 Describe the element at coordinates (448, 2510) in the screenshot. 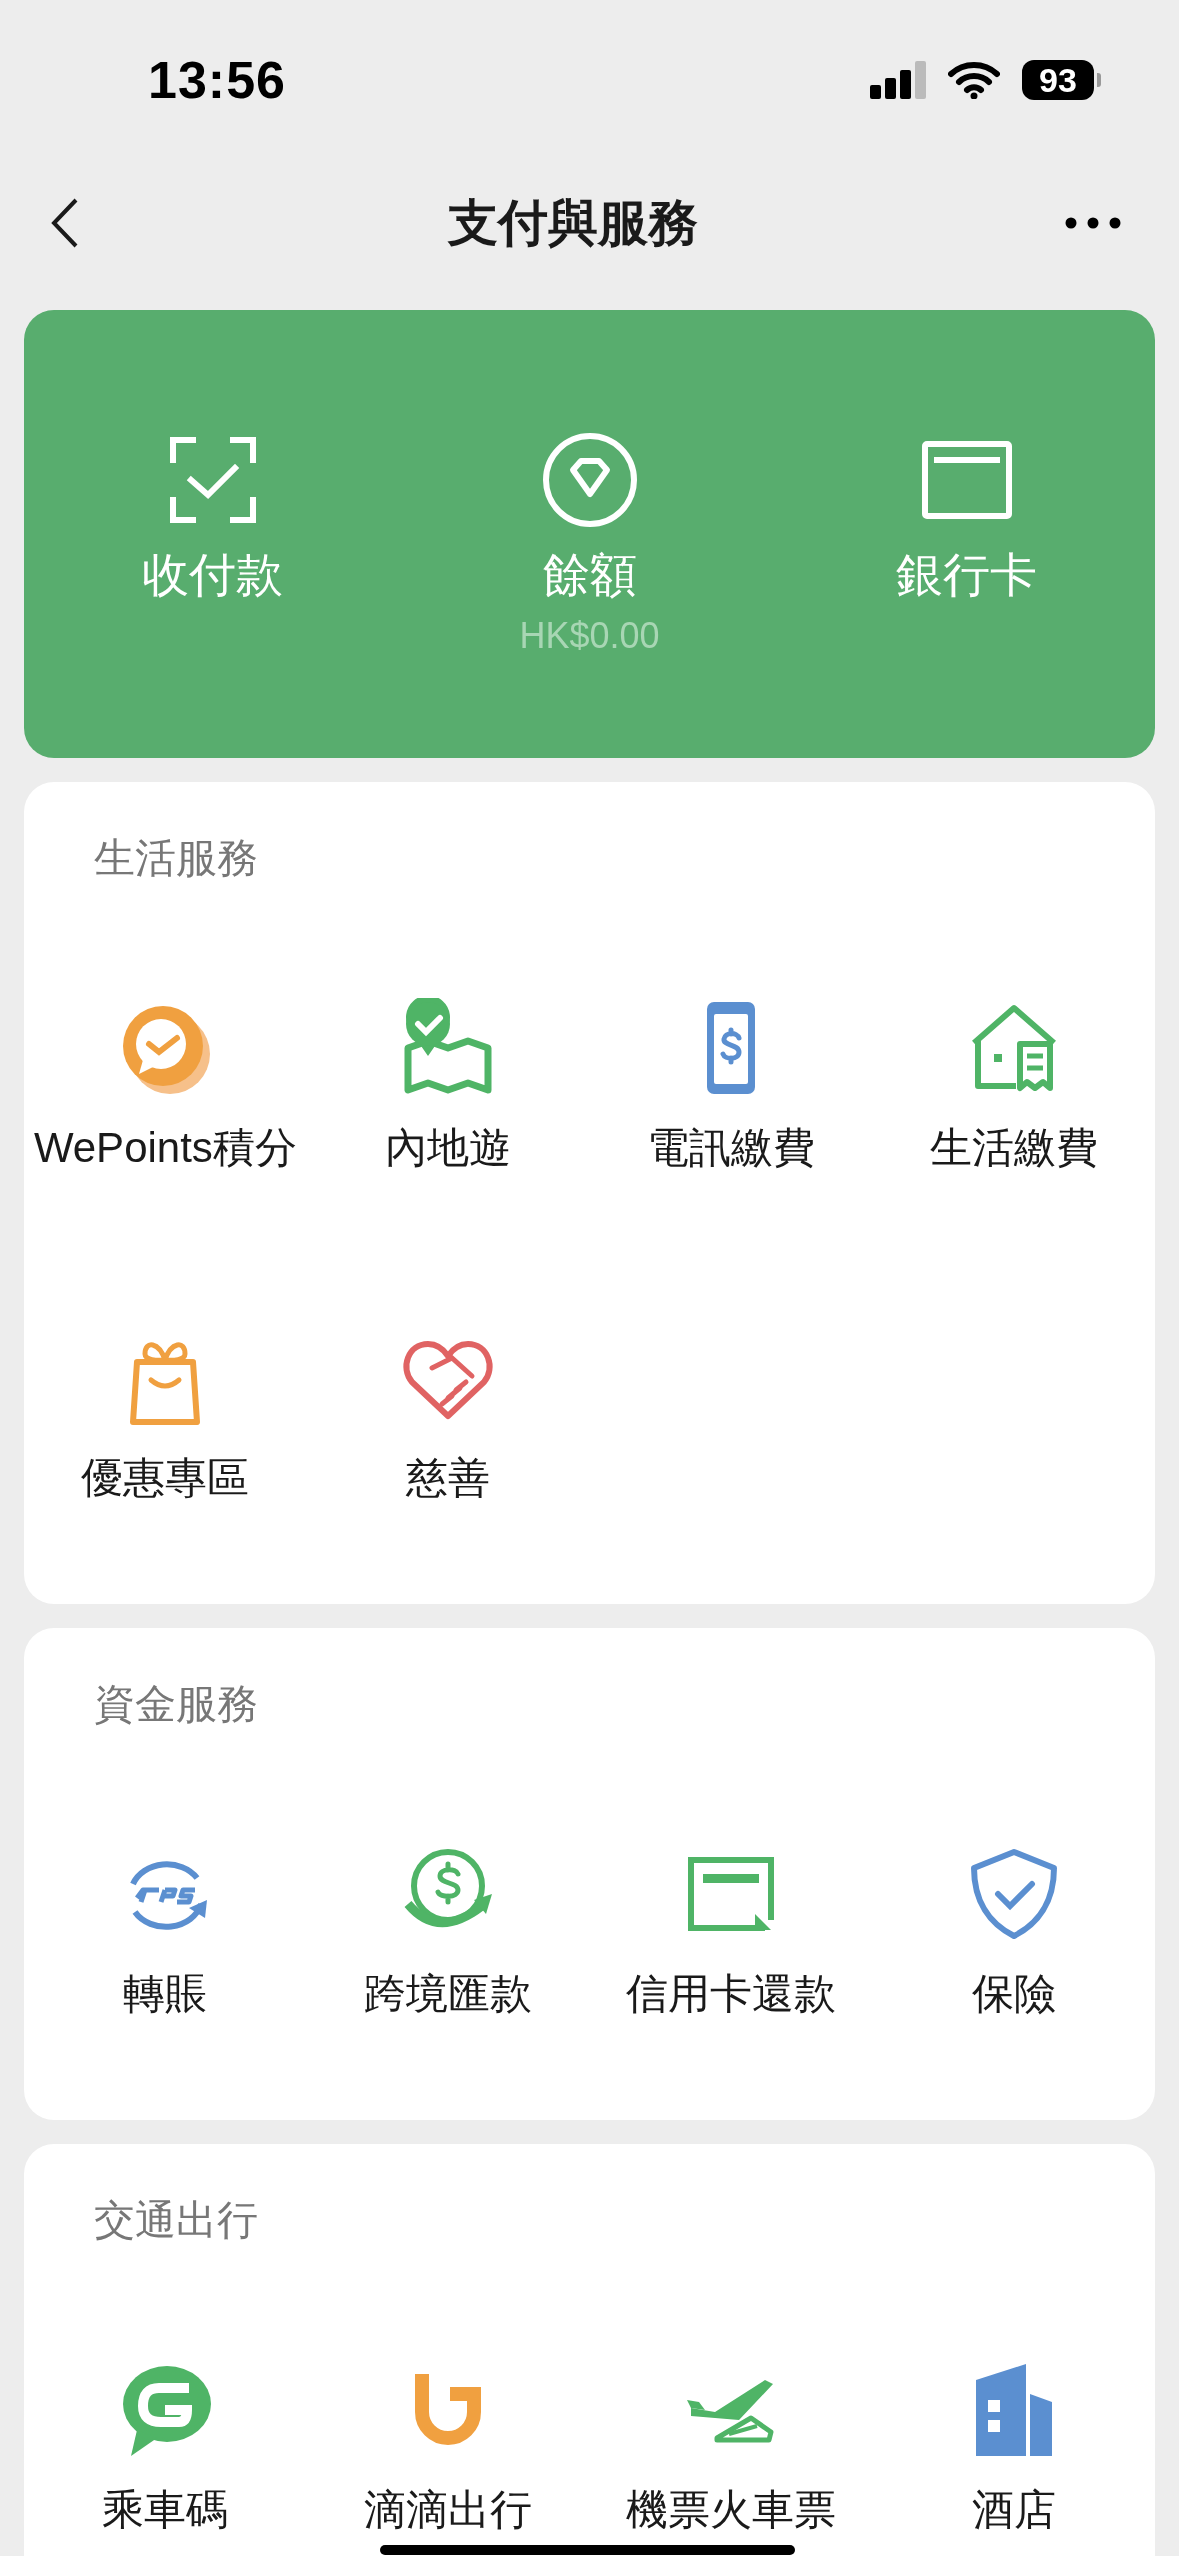

I see `service-label: 滴滴出行` at that location.